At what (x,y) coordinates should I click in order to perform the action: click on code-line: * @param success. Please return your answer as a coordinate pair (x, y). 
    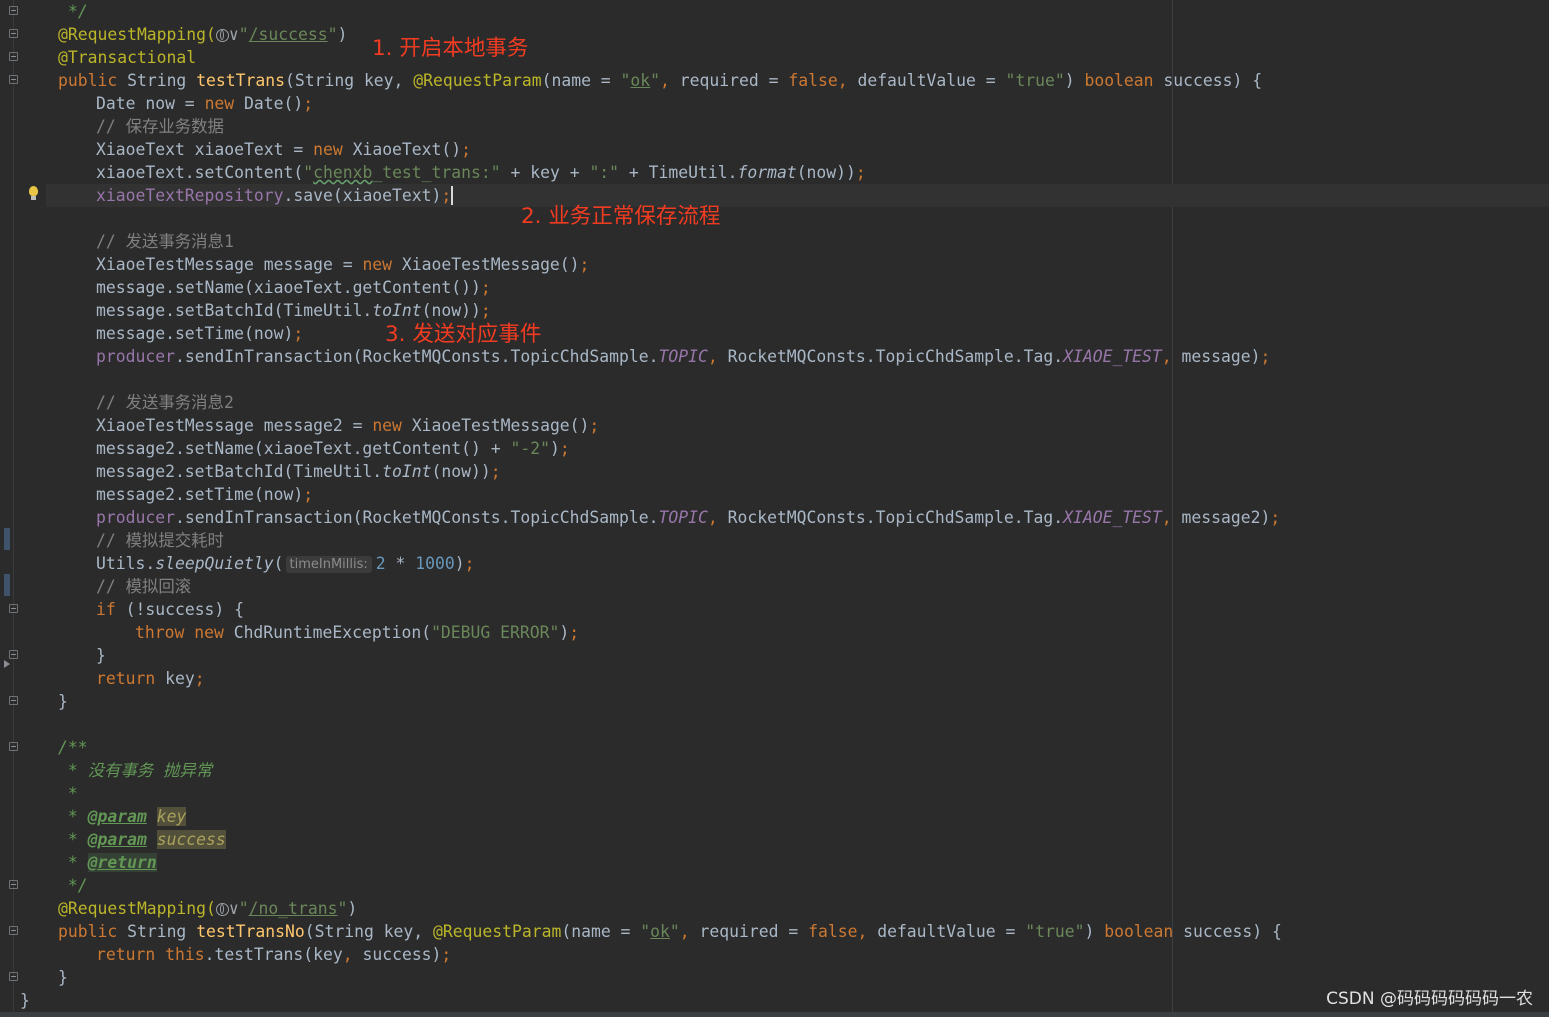
    Looking at the image, I should click on (142, 839).